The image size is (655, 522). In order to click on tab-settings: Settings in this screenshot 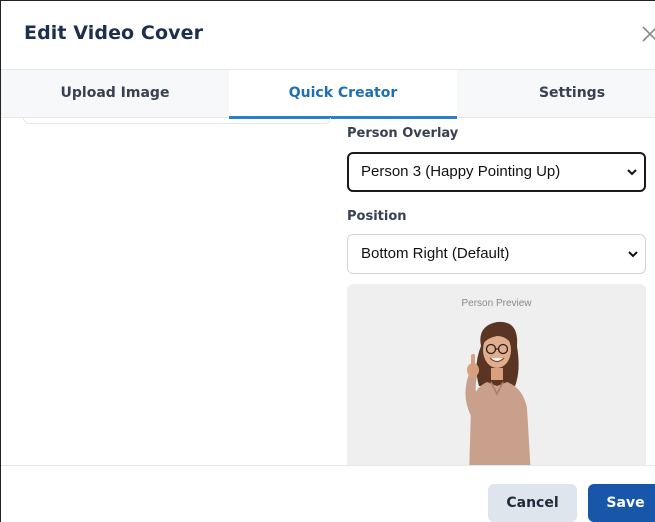, I will do `click(556, 94)`.